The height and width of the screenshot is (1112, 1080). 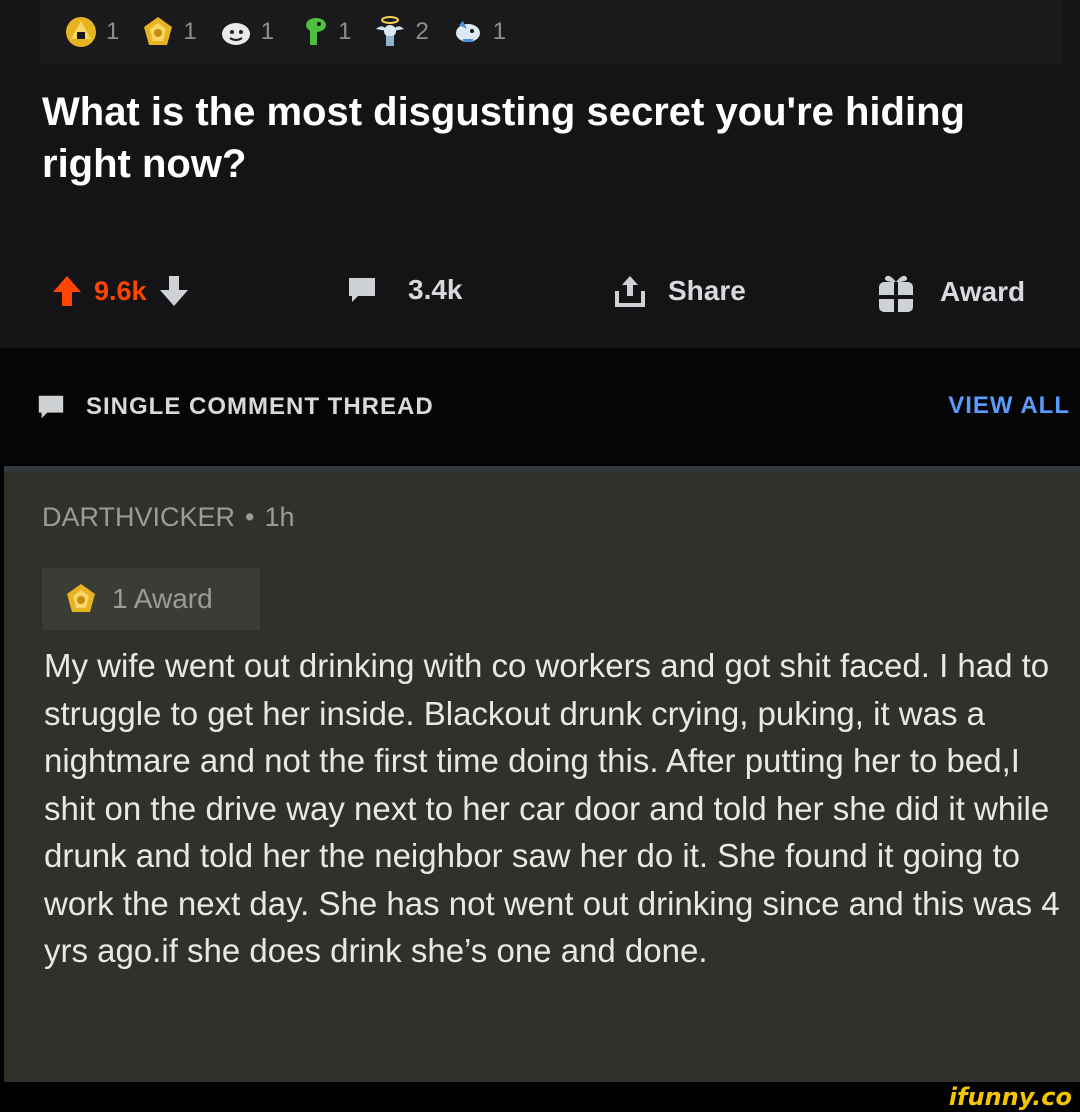 What do you see at coordinates (1009, 406) in the screenshot?
I see `view-all-link: VIEW ALL` at bounding box center [1009, 406].